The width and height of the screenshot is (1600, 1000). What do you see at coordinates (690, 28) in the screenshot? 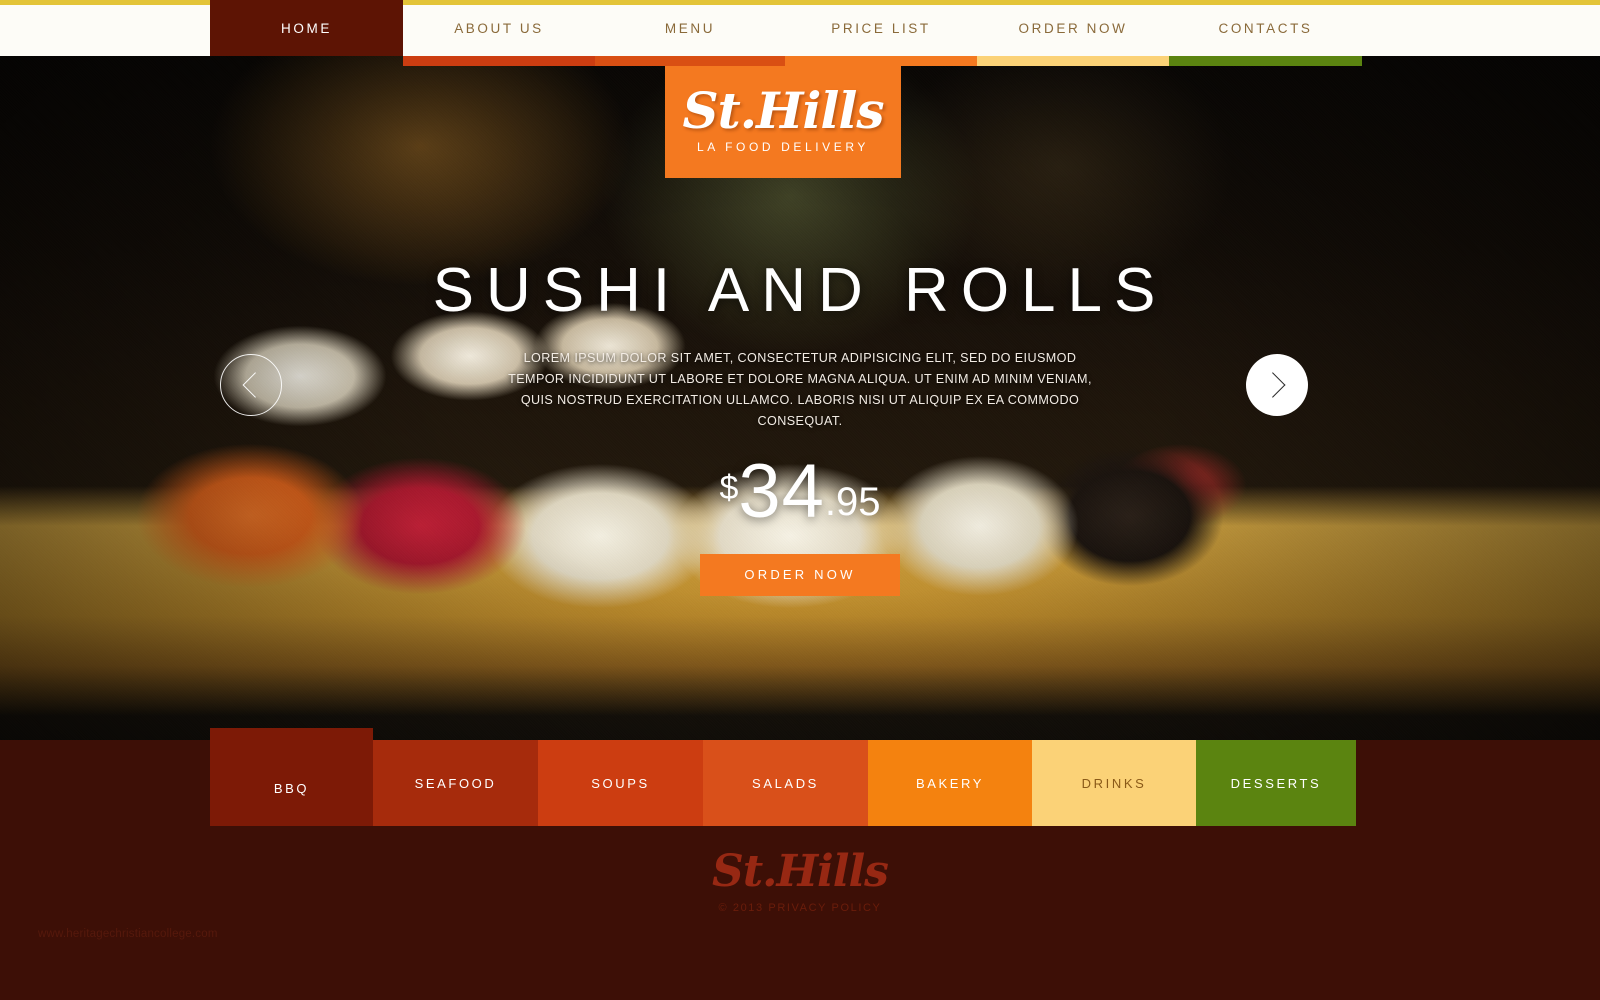
I see `nav-item-label: MENU` at bounding box center [690, 28].